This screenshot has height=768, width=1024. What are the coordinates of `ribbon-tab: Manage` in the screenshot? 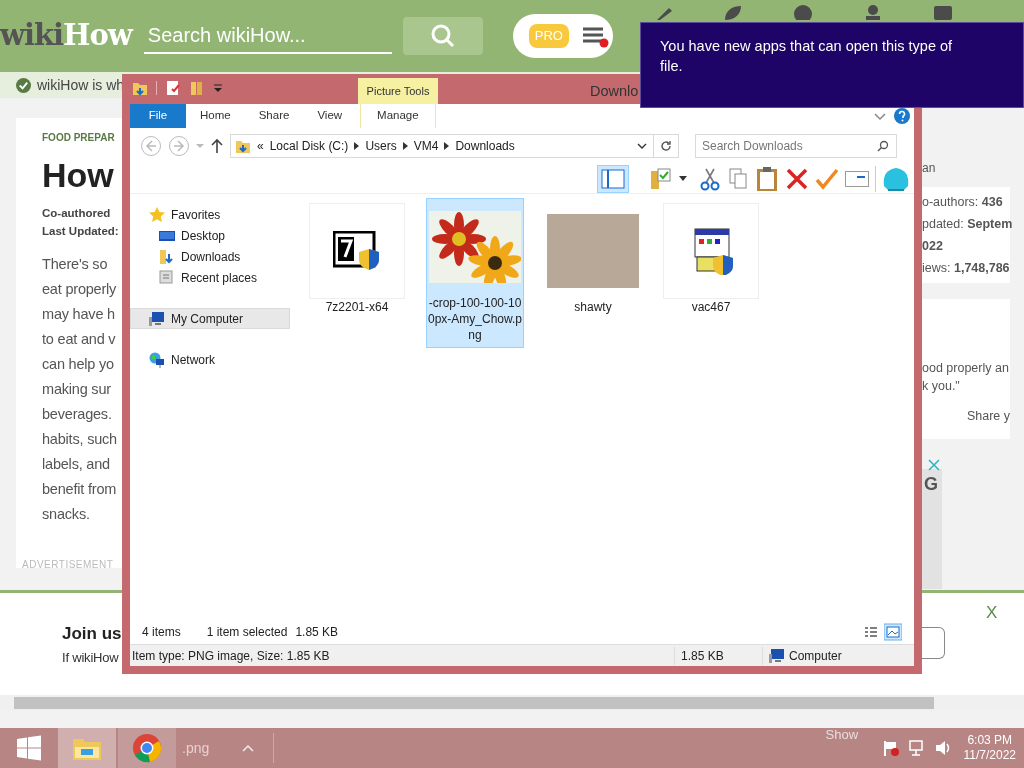 It's located at (398, 116).